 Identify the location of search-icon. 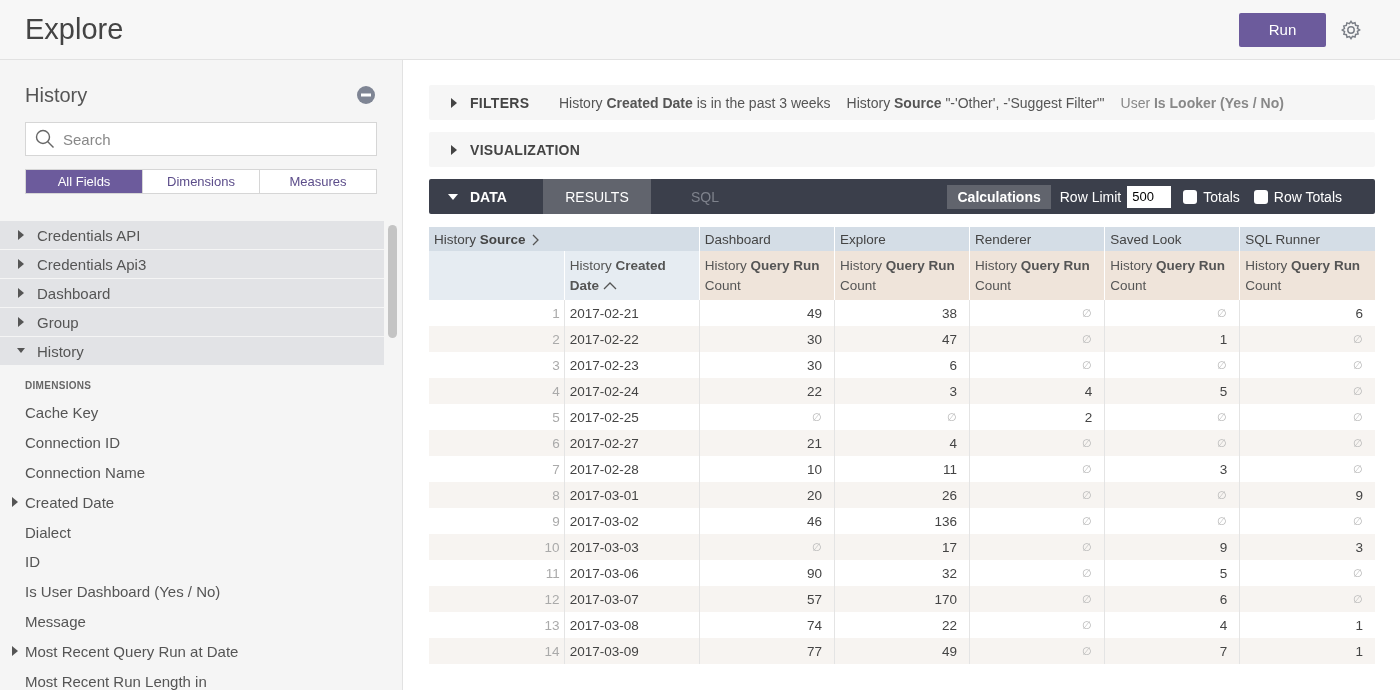
(45, 139).